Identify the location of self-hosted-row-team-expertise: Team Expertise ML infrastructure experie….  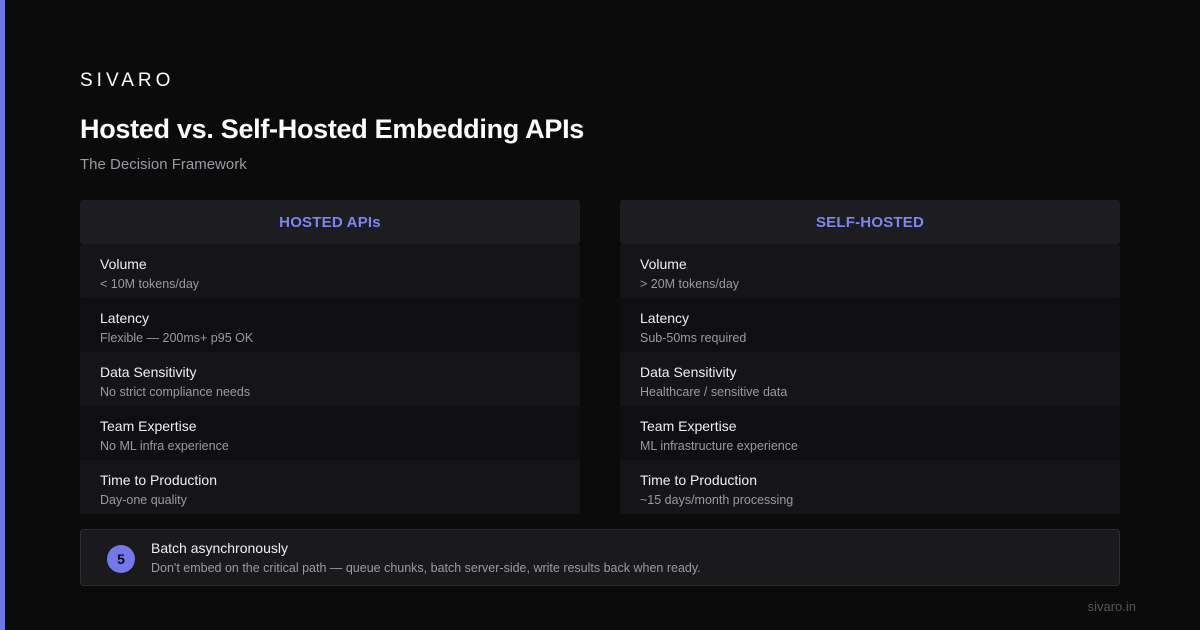
(870, 433).